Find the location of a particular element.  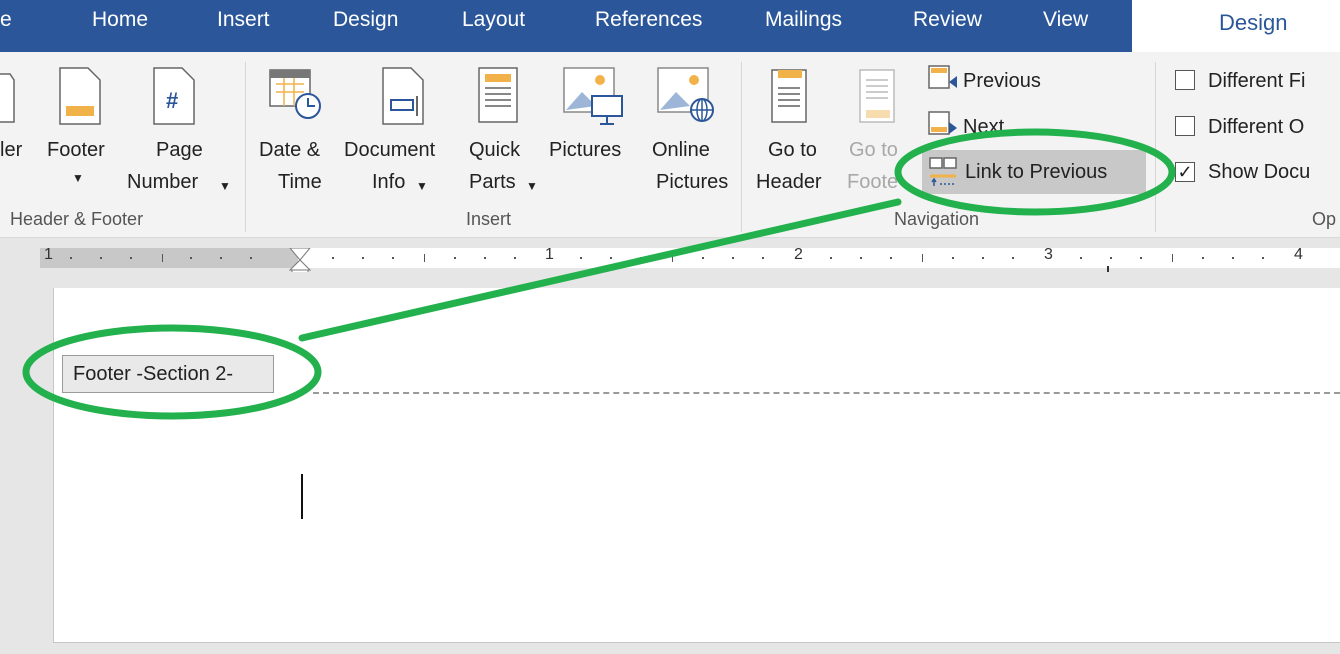

document-info-label-2: Info is located at coordinates (388, 182).